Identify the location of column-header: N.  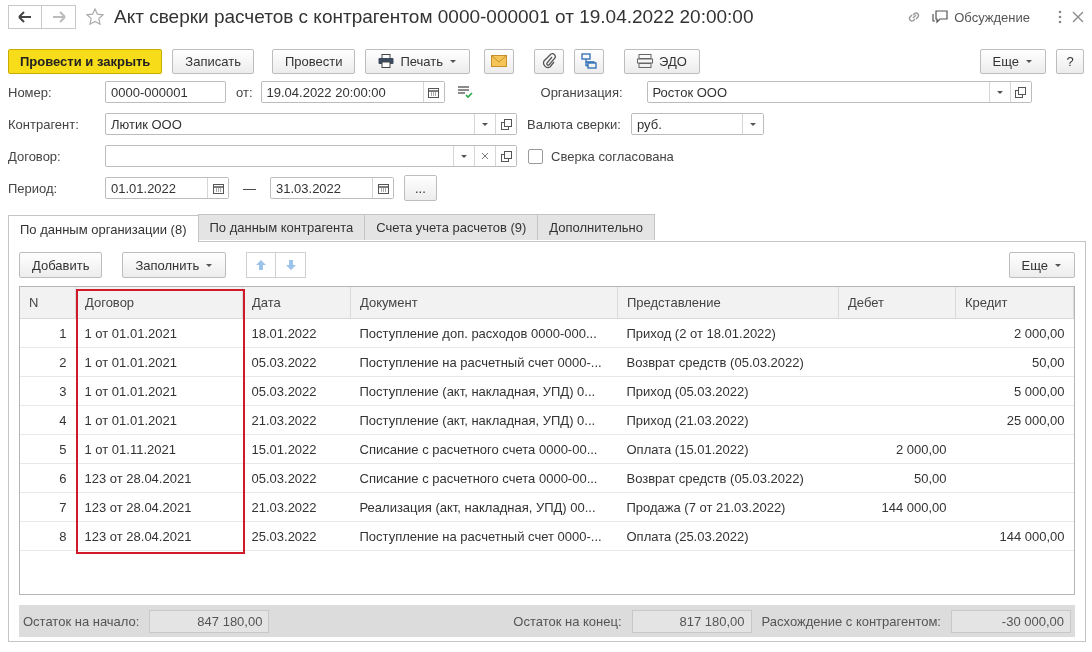
(48, 303).